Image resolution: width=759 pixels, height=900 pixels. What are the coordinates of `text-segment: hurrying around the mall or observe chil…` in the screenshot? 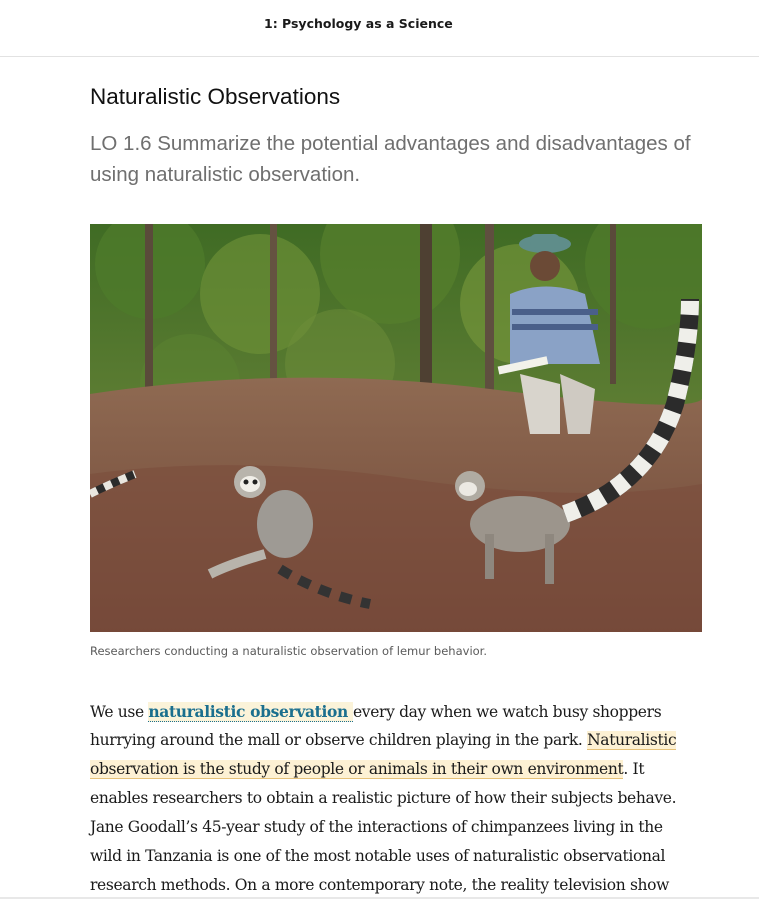 It's located at (339, 740).